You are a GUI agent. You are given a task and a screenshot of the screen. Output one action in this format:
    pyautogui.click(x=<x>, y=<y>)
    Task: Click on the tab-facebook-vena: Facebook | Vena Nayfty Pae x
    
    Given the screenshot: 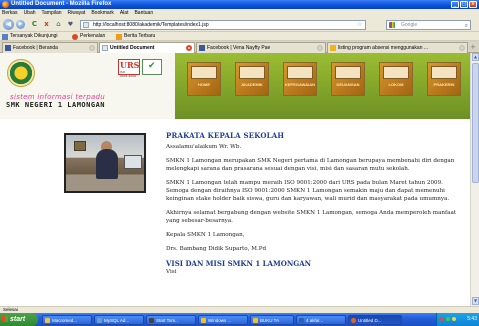 What is the action you would take?
    pyautogui.click(x=261, y=47)
    